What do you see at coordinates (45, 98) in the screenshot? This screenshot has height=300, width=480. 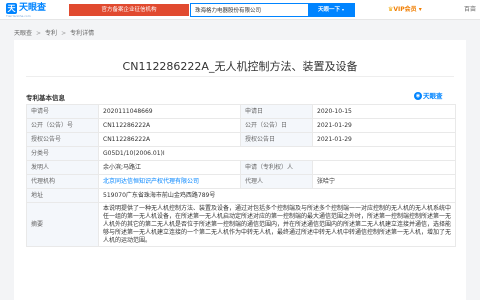 I see `section-title: 专利基本信息` at bounding box center [45, 98].